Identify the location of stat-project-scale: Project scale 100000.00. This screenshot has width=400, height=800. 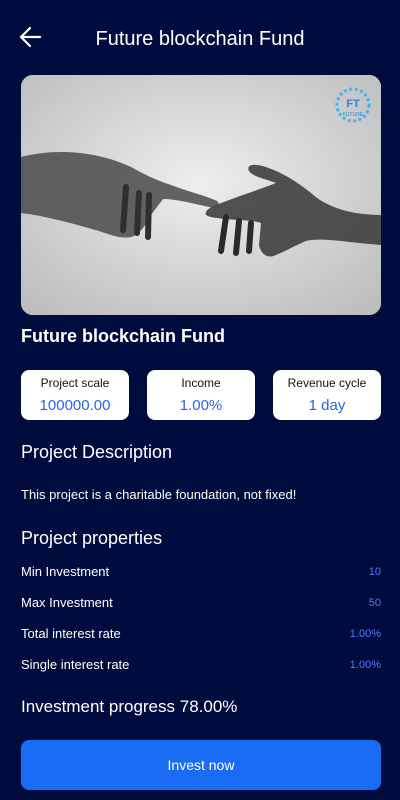
(75, 395).